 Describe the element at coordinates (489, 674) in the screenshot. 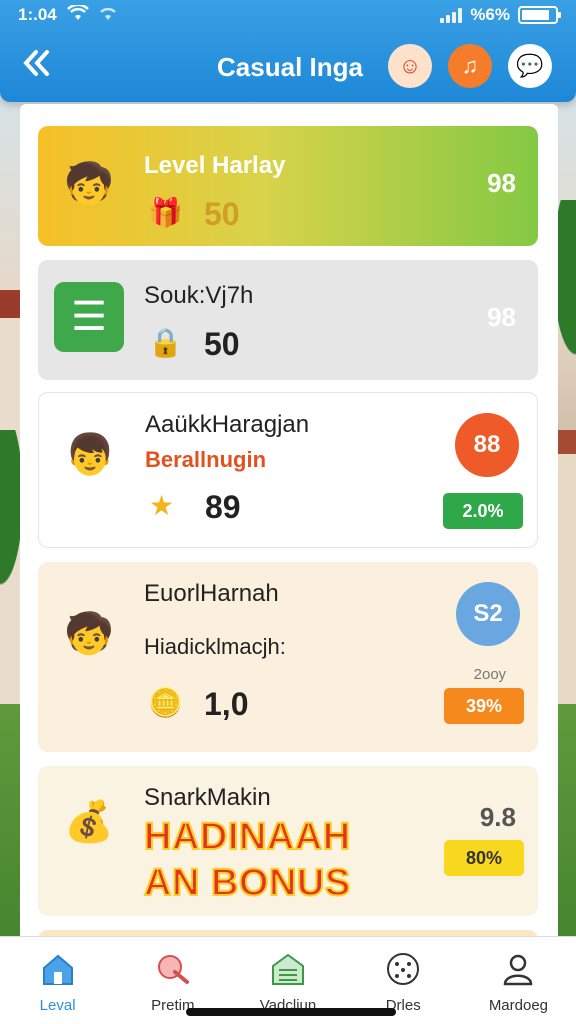

I see `level-note: 2oоу` at that location.